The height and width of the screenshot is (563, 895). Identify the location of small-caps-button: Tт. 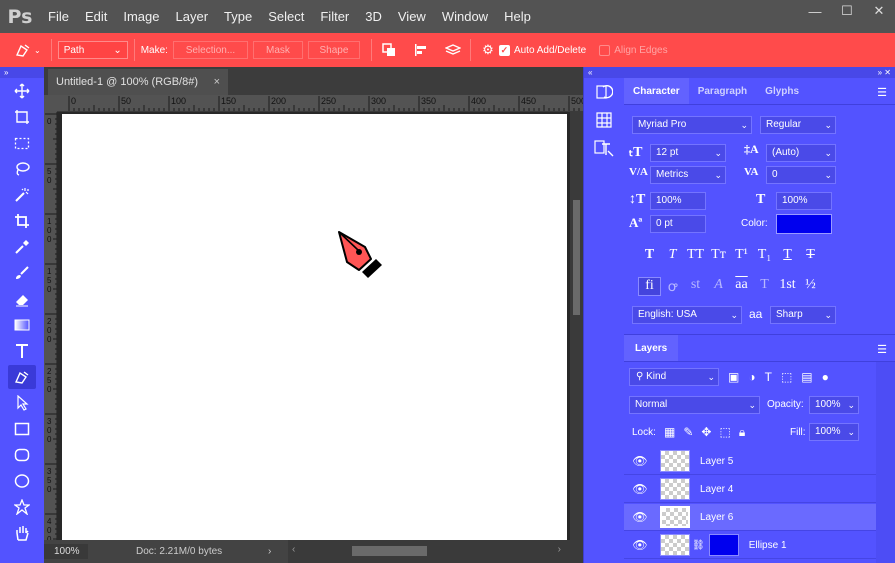
(718, 255).